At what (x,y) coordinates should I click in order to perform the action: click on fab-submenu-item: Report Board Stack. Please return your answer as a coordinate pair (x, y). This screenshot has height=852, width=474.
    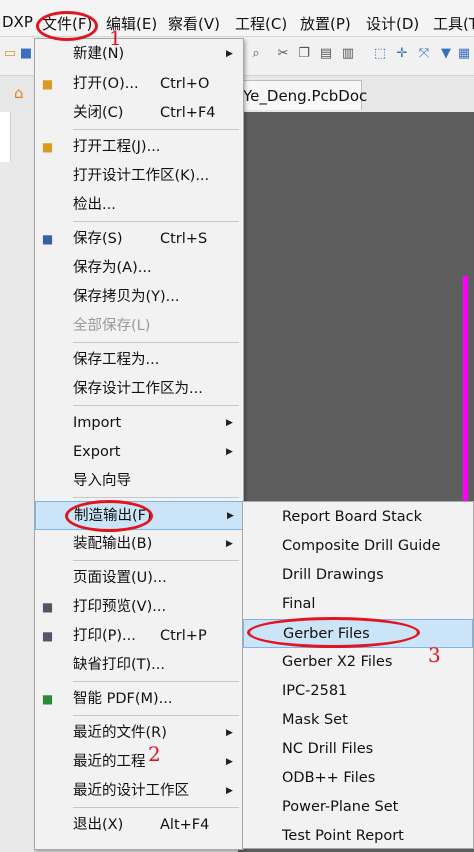
    Looking at the image, I should click on (358, 517).